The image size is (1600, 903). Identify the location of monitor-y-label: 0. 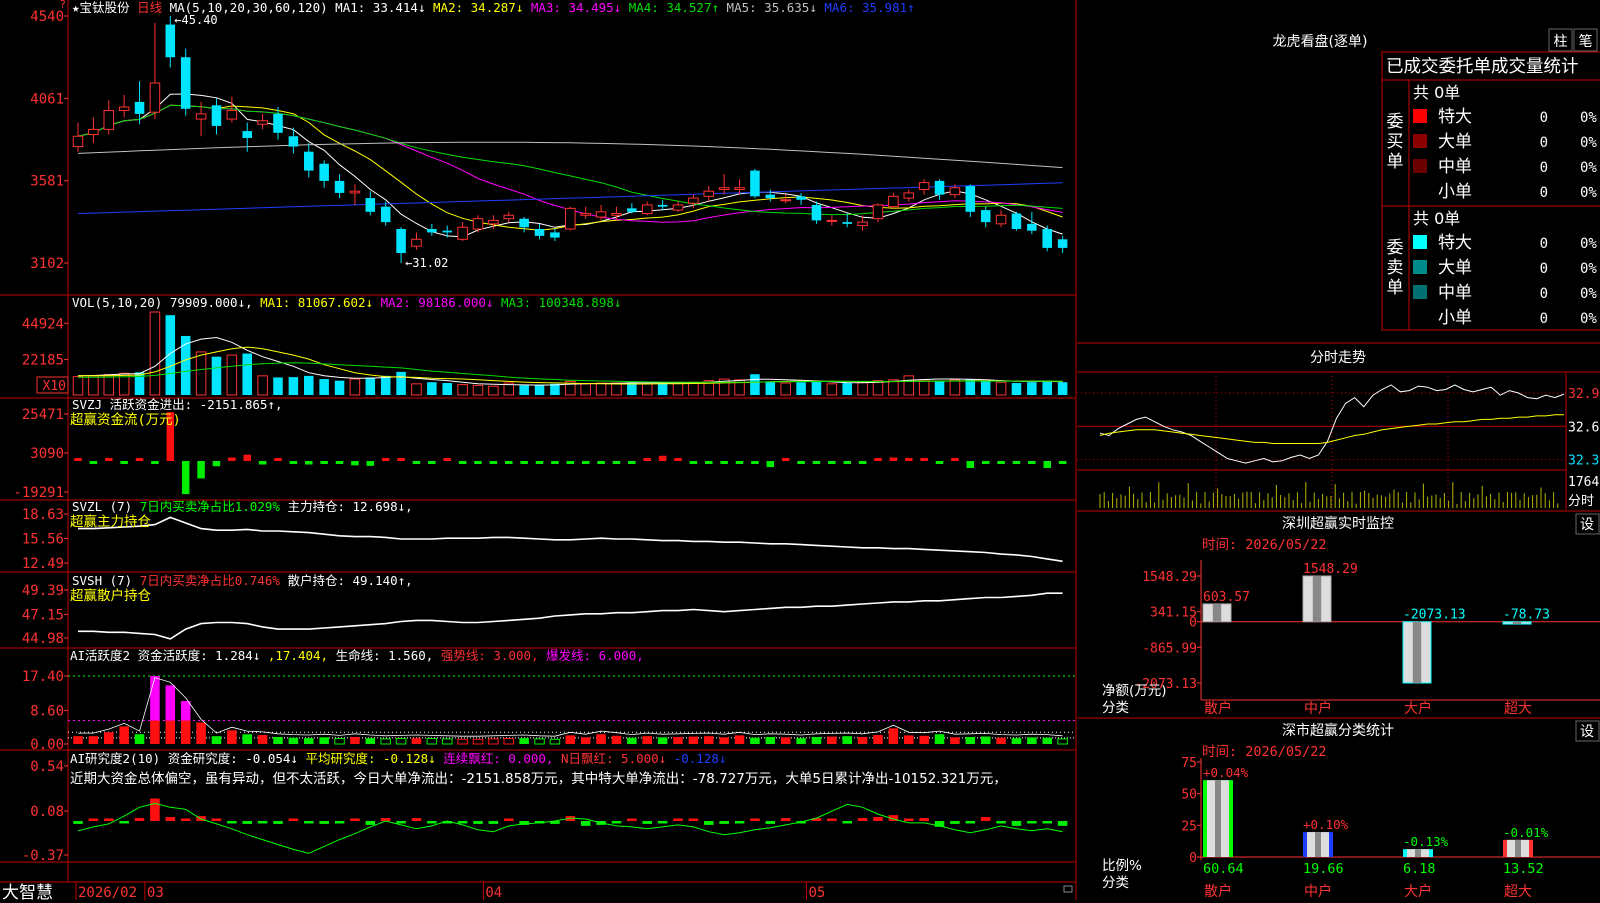
(1193, 623).